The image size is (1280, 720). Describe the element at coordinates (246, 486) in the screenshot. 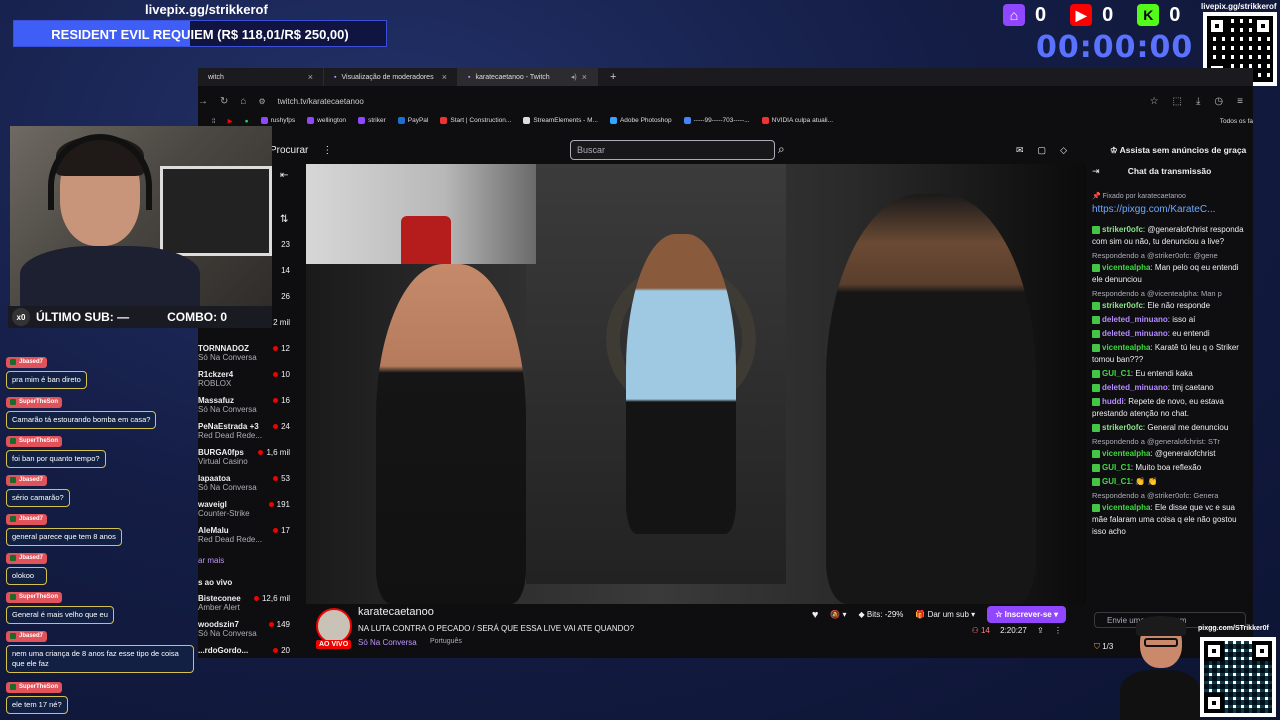

I see `sidebar-channel: lapaatoa Só Na Conversa 53` at that location.